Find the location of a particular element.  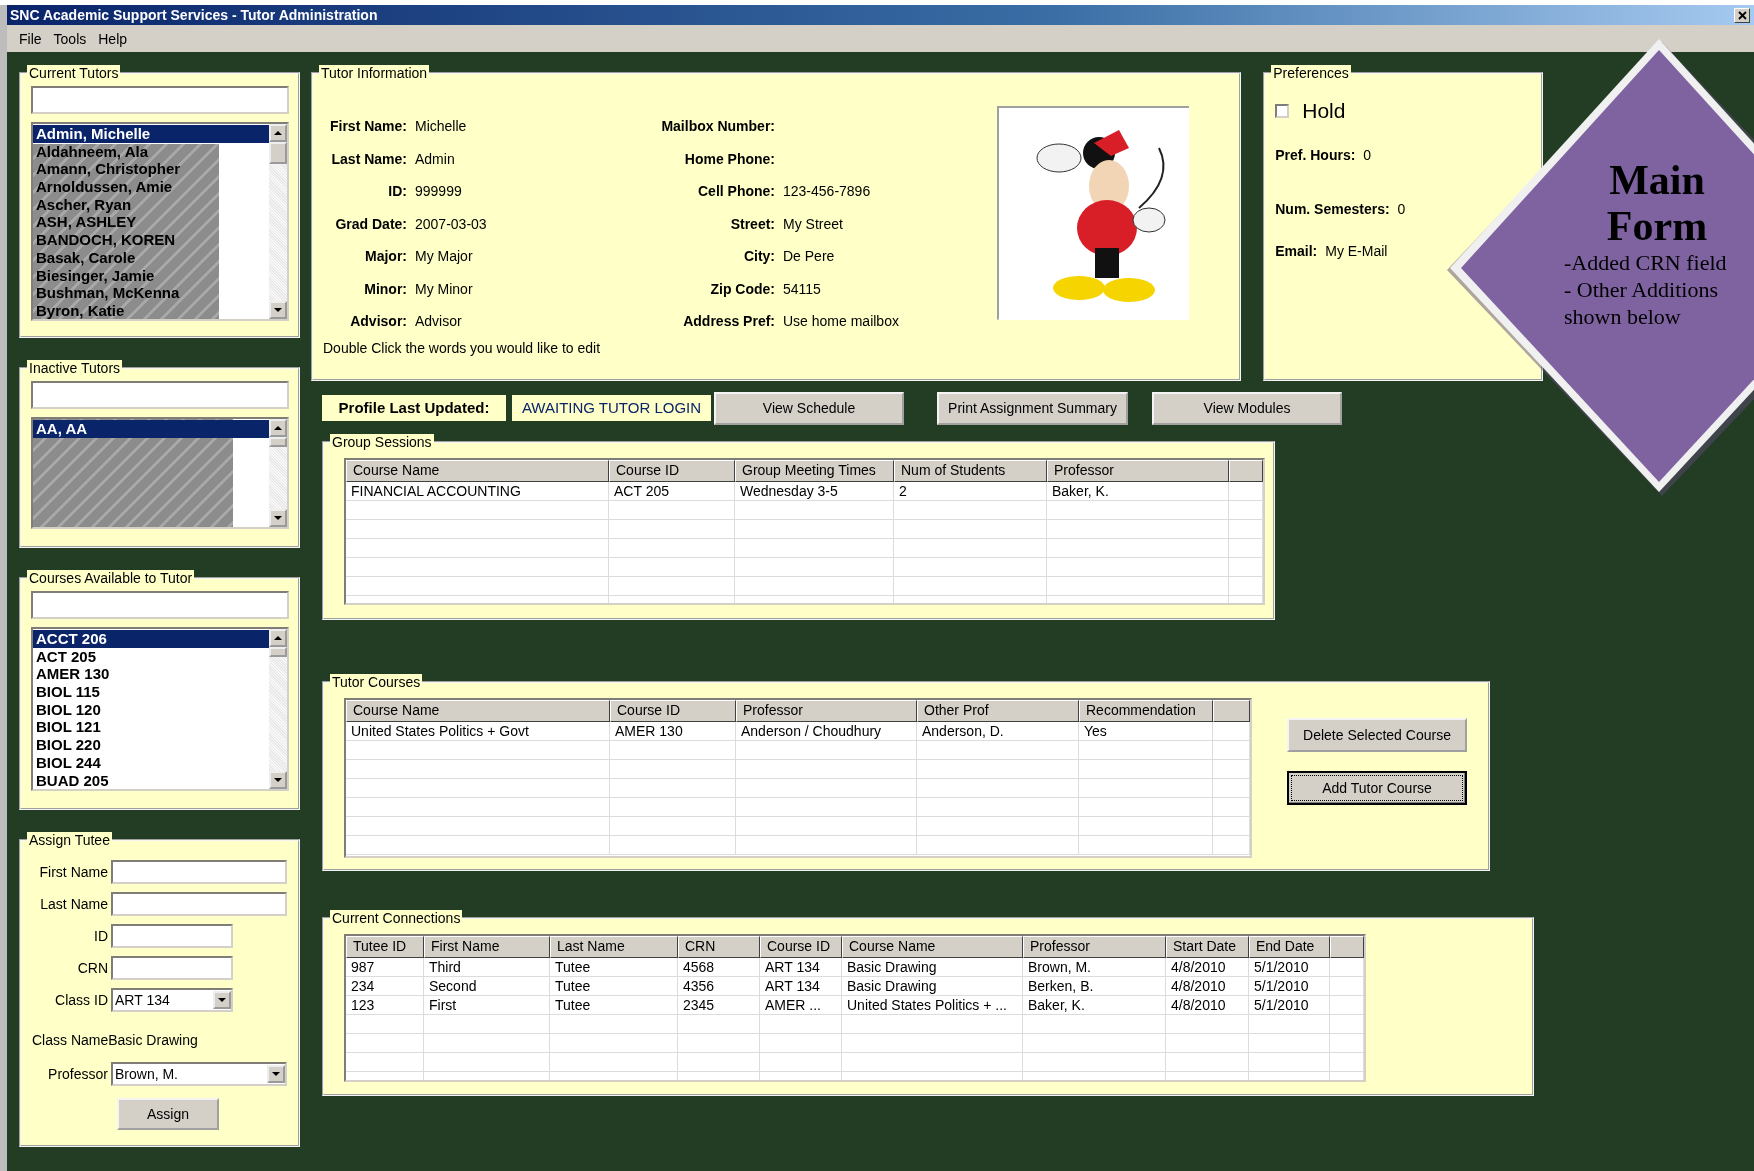

list-item: ACT 205 is located at coordinates (151, 656).